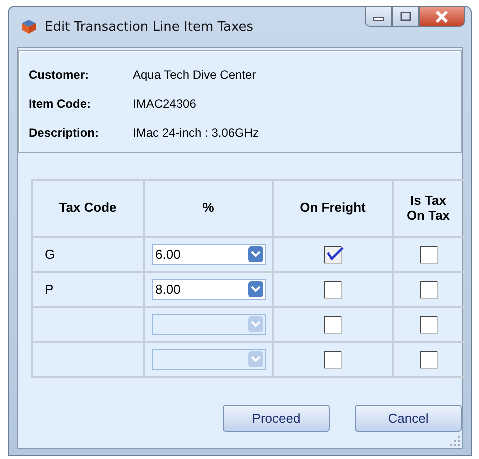 This screenshot has width=479, height=459. What do you see at coordinates (276, 418) in the screenshot?
I see `proceed-button: Proceed` at bounding box center [276, 418].